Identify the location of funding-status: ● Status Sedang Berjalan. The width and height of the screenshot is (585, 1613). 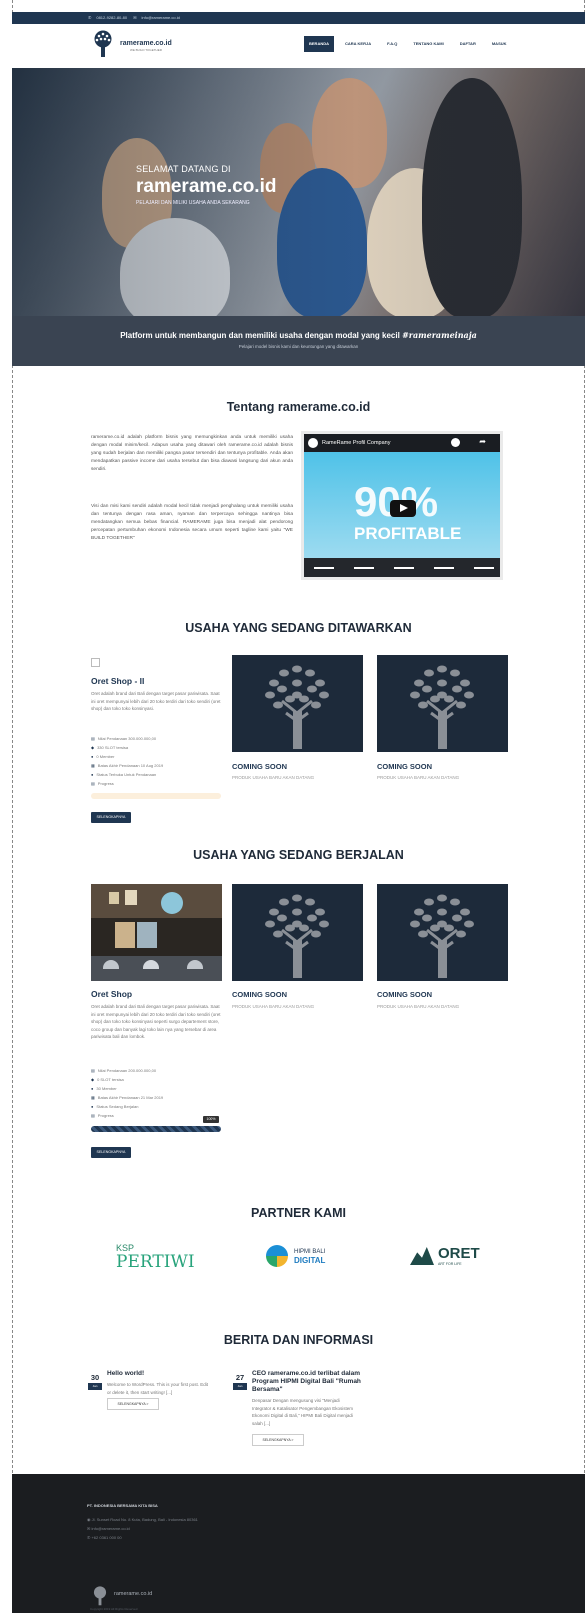
(114, 1106).